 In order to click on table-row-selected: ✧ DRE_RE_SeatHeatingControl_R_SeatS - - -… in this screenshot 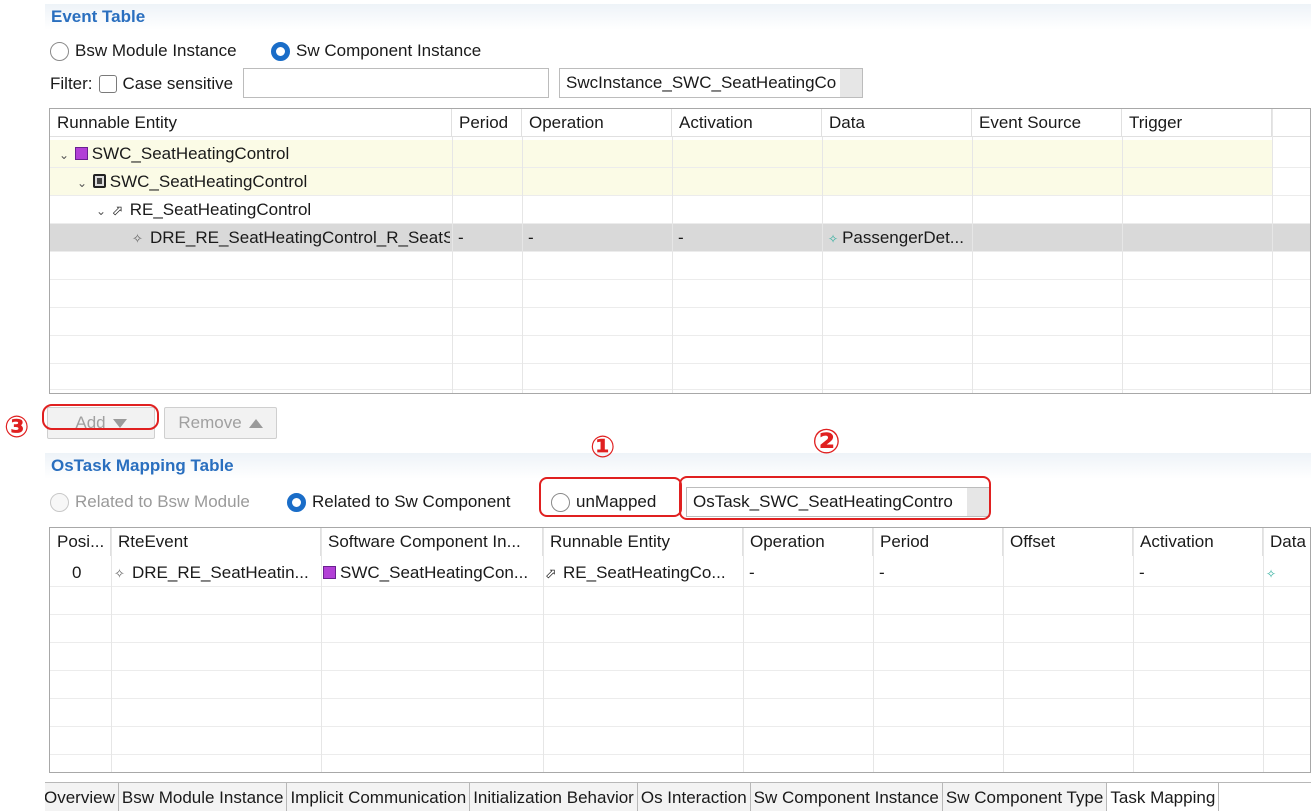, I will do `click(680, 238)`.